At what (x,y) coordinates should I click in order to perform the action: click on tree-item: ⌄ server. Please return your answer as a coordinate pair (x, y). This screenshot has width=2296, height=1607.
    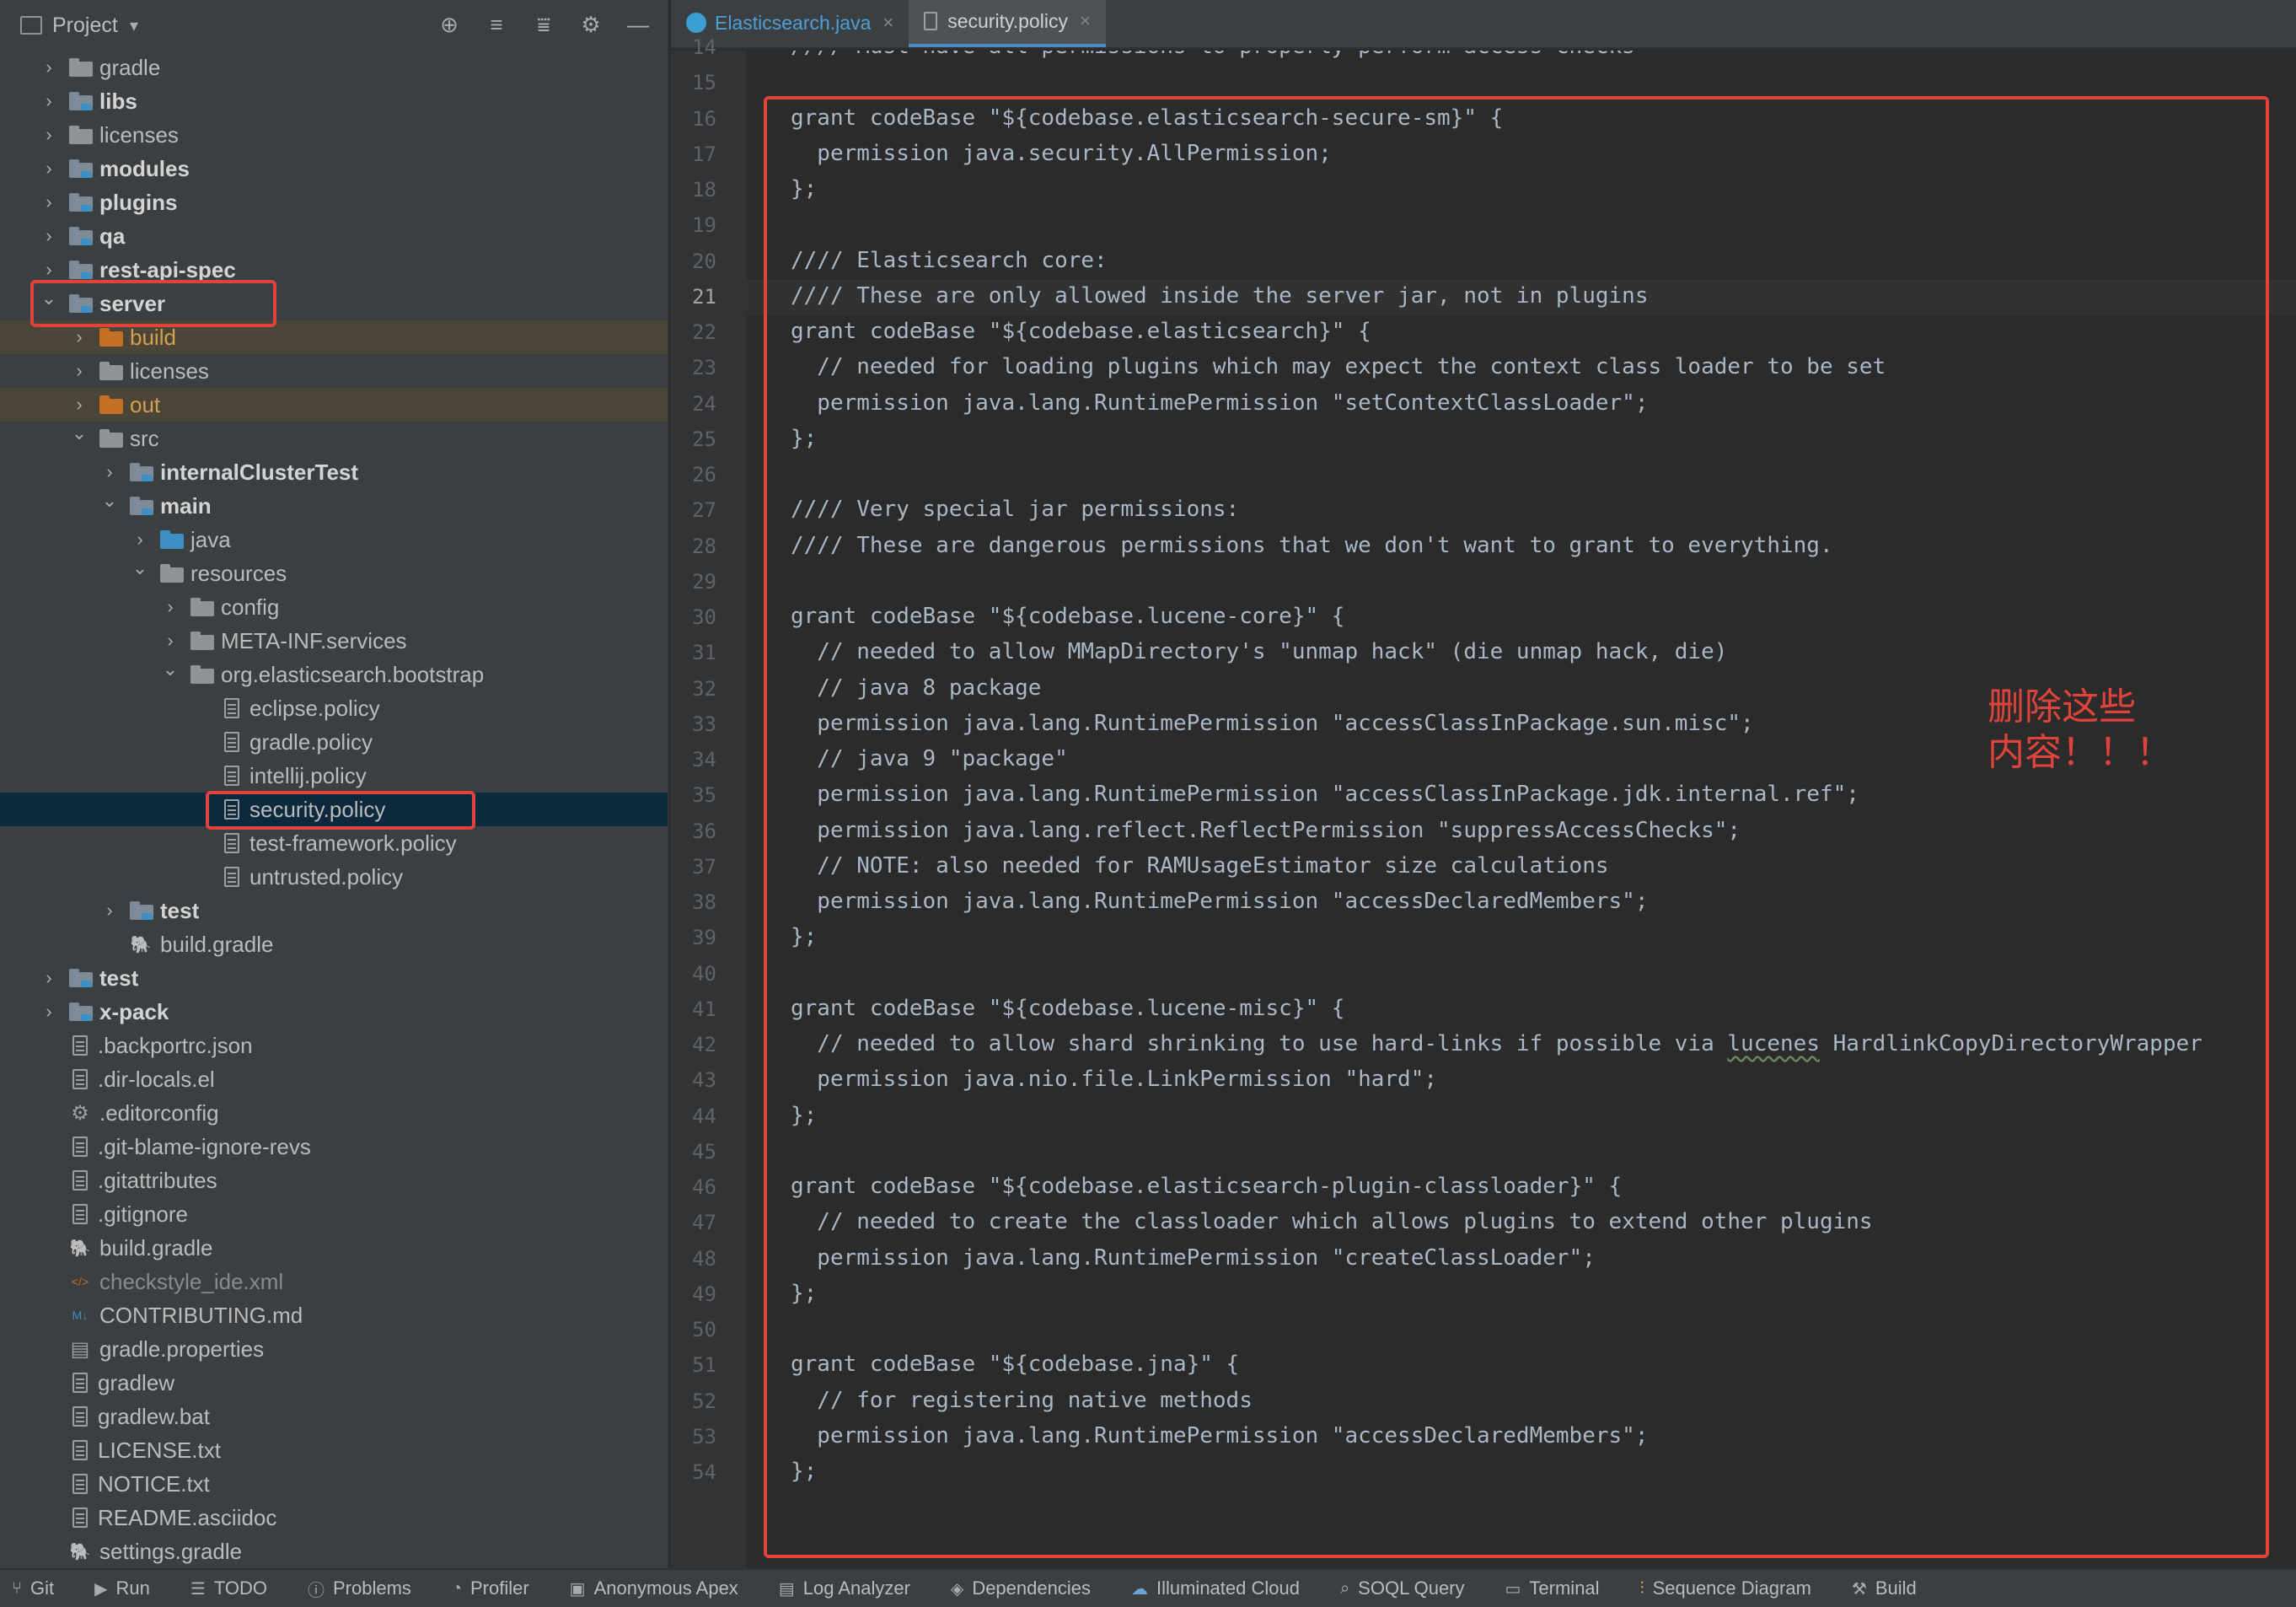
    Looking at the image, I should click on (334, 303).